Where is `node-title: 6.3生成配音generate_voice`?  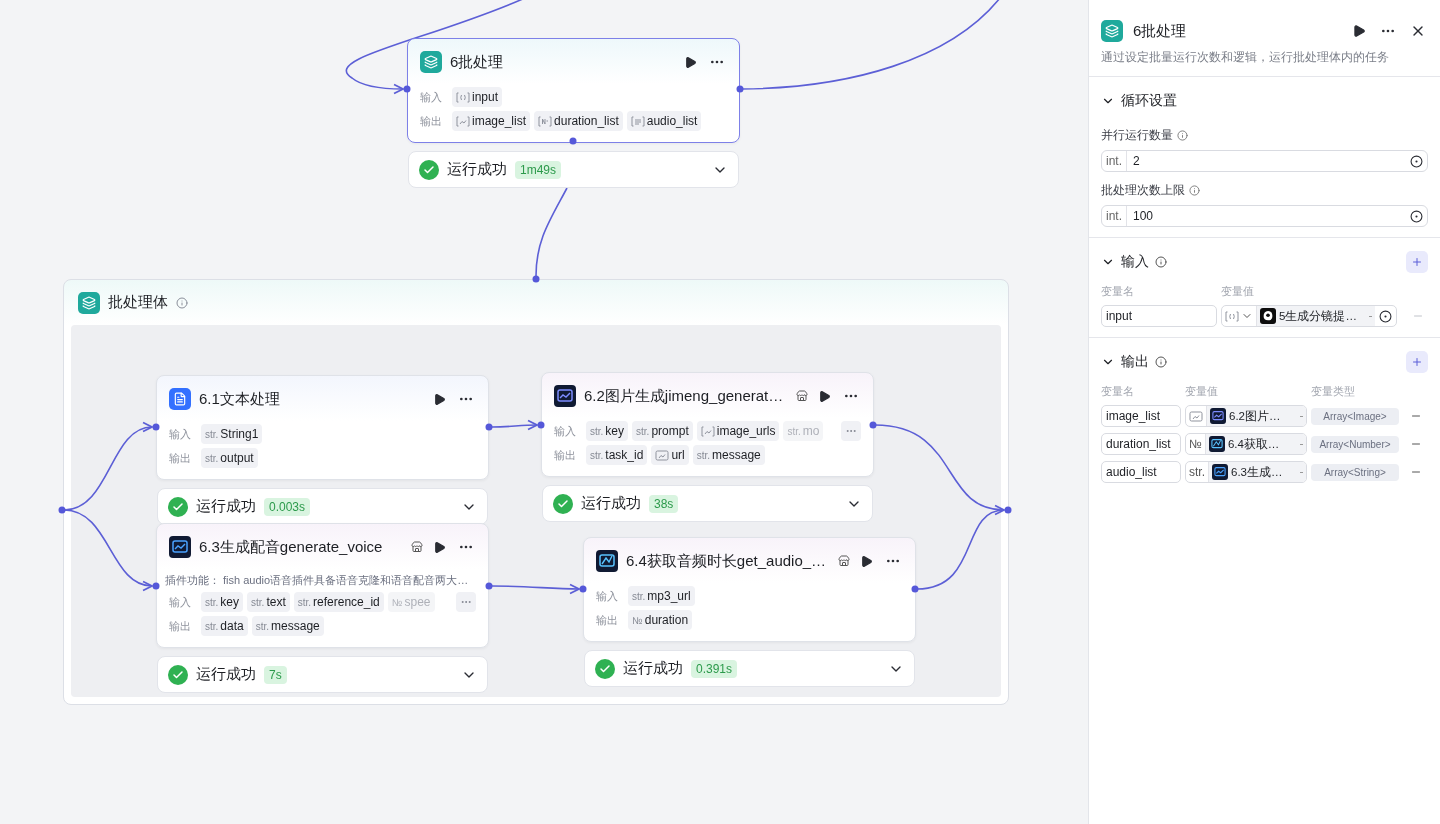 node-title: 6.3生成配音generate_voice is located at coordinates (291, 547).